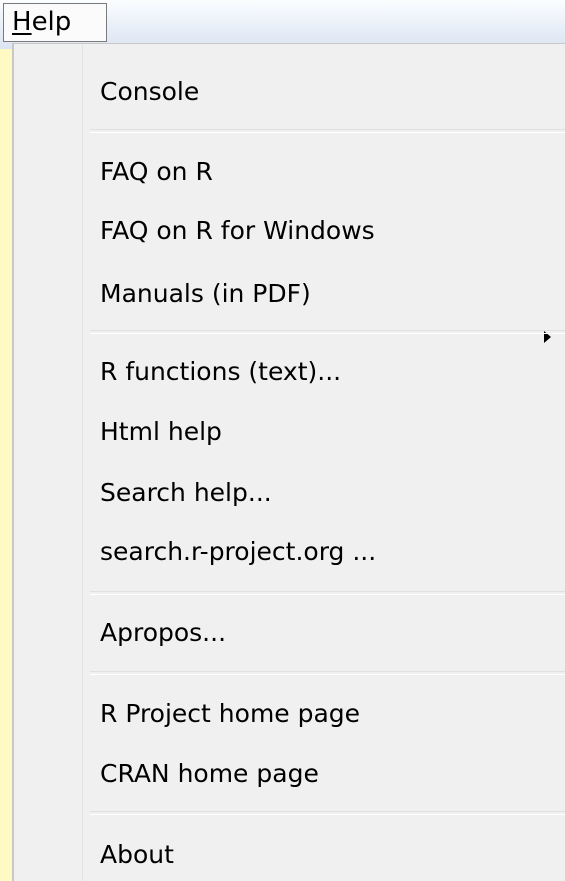 The image size is (565, 881). What do you see at coordinates (320, 774) in the screenshot?
I see `menu-item-cran-home: CRAN home page` at bounding box center [320, 774].